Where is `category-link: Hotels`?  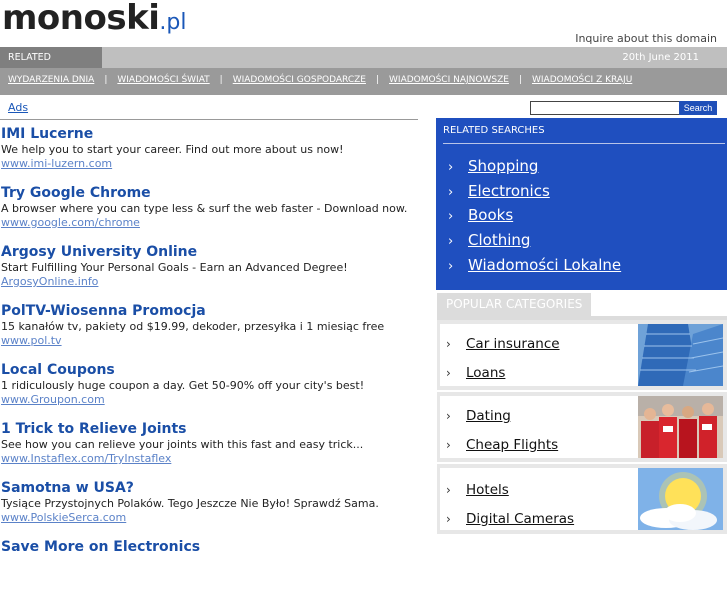
category-link: Hotels is located at coordinates (487, 490).